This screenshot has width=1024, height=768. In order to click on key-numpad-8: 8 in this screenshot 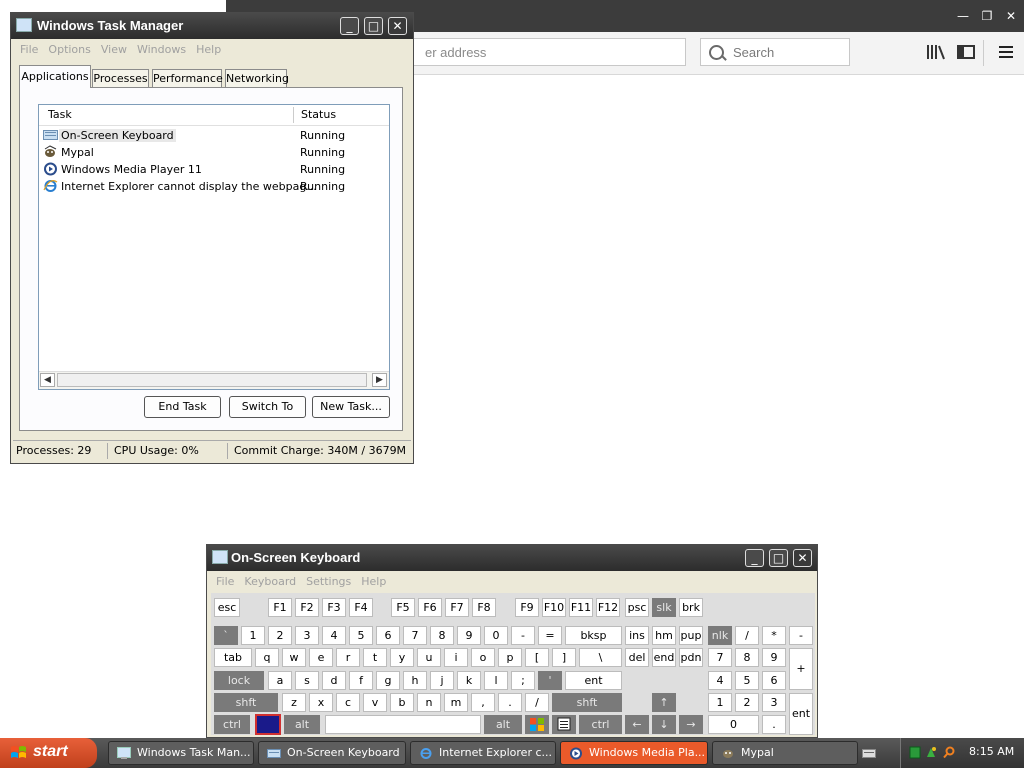, I will do `click(747, 657)`.